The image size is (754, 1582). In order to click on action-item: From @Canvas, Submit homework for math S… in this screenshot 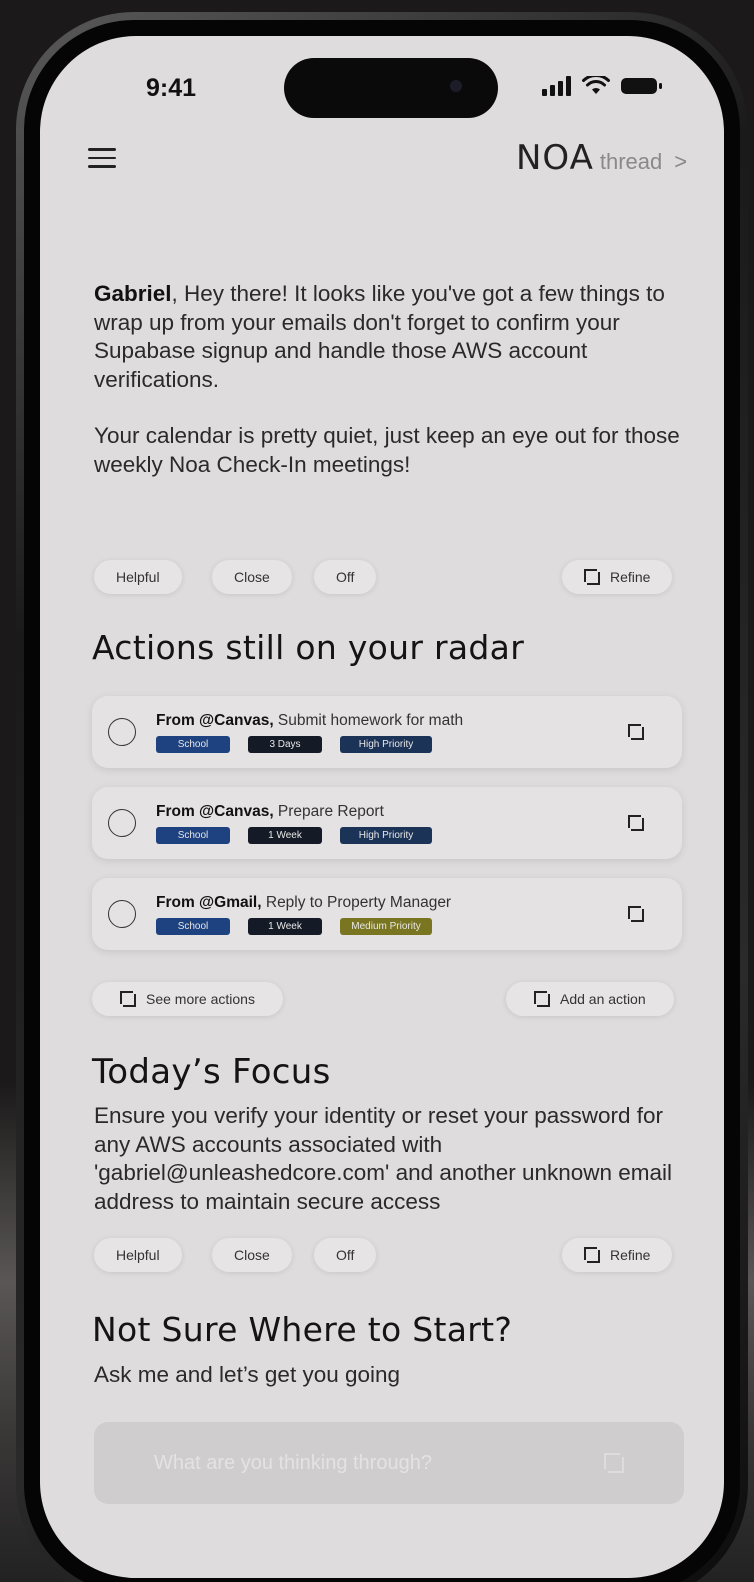, I will do `click(387, 732)`.